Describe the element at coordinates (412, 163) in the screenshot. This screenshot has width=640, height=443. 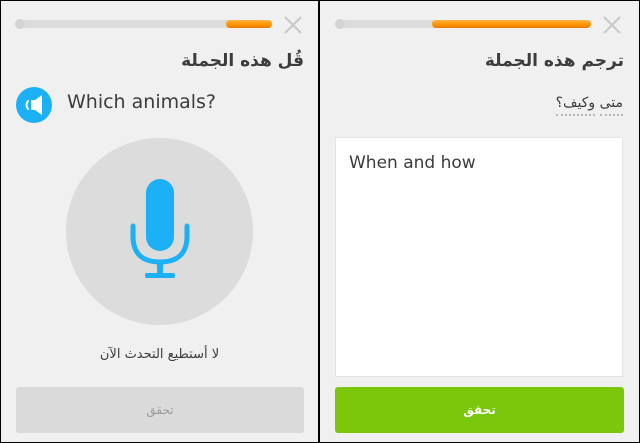
I see `answer-text: When and how` at that location.